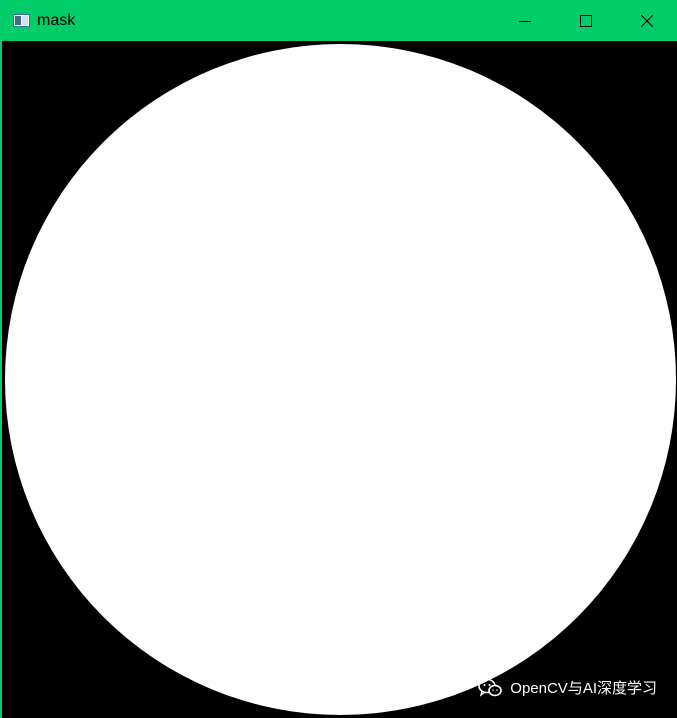 The width and height of the screenshot is (677, 718). I want to click on maximize-icon, so click(585, 20).